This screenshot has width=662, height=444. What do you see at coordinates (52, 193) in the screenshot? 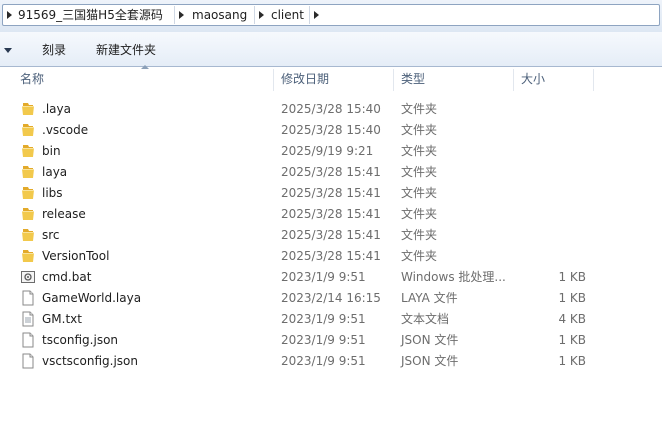
I see `file-name: libs` at bounding box center [52, 193].